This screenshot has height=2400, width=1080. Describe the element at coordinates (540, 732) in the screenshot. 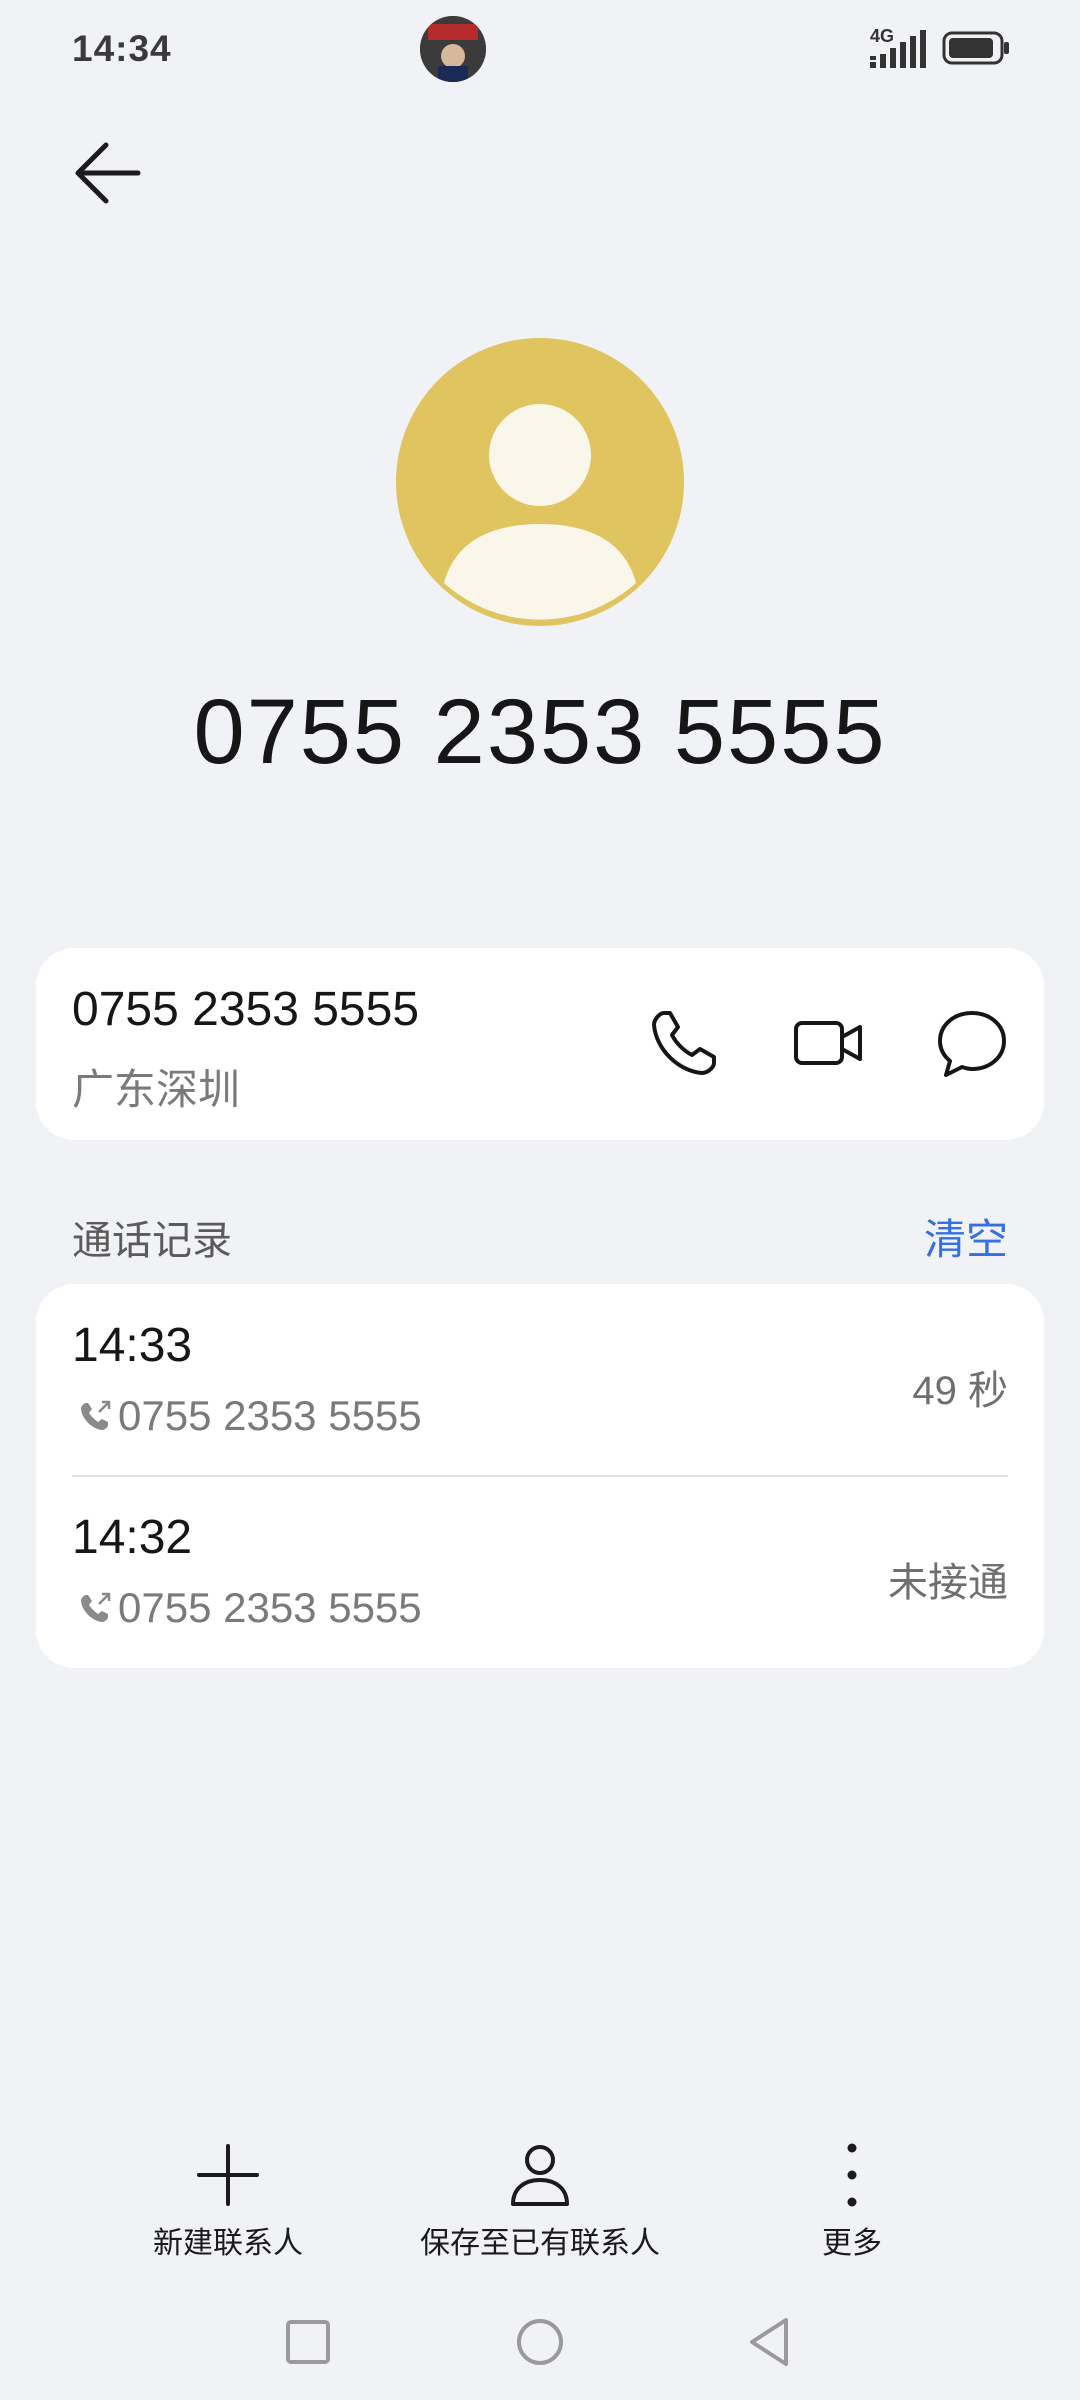

I see `contact-number-title: 0755 2353 5555` at that location.